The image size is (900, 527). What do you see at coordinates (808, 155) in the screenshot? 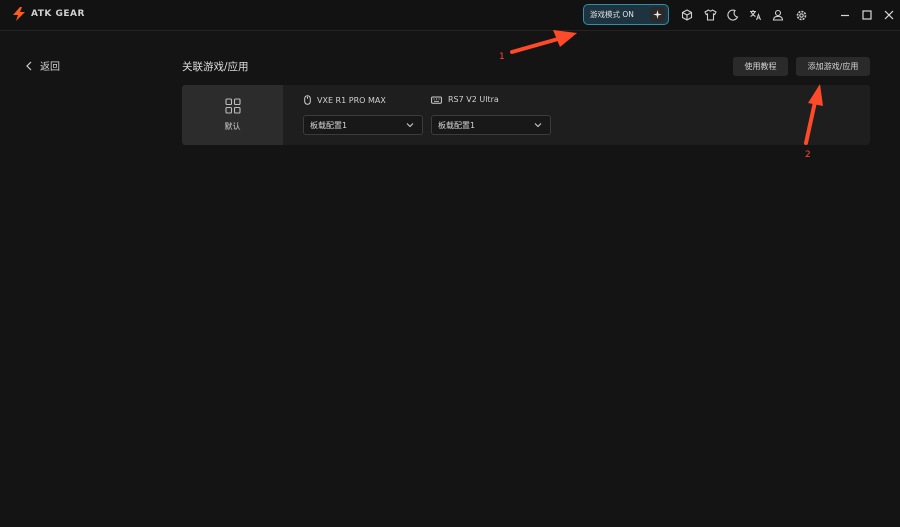
I see `annotation-label-2: 2` at bounding box center [808, 155].